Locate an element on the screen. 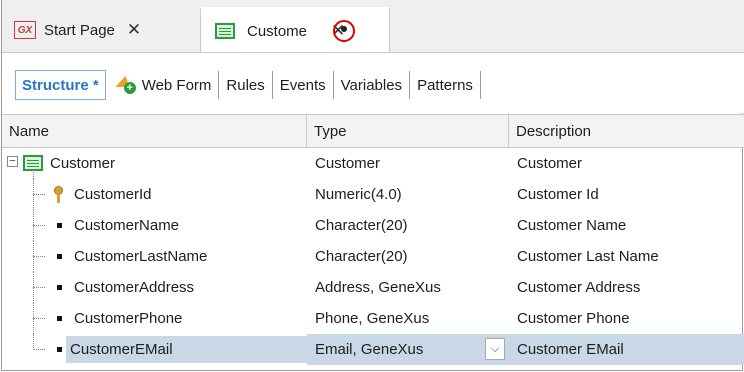  attribute-name: CustomerId is located at coordinates (113, 194).